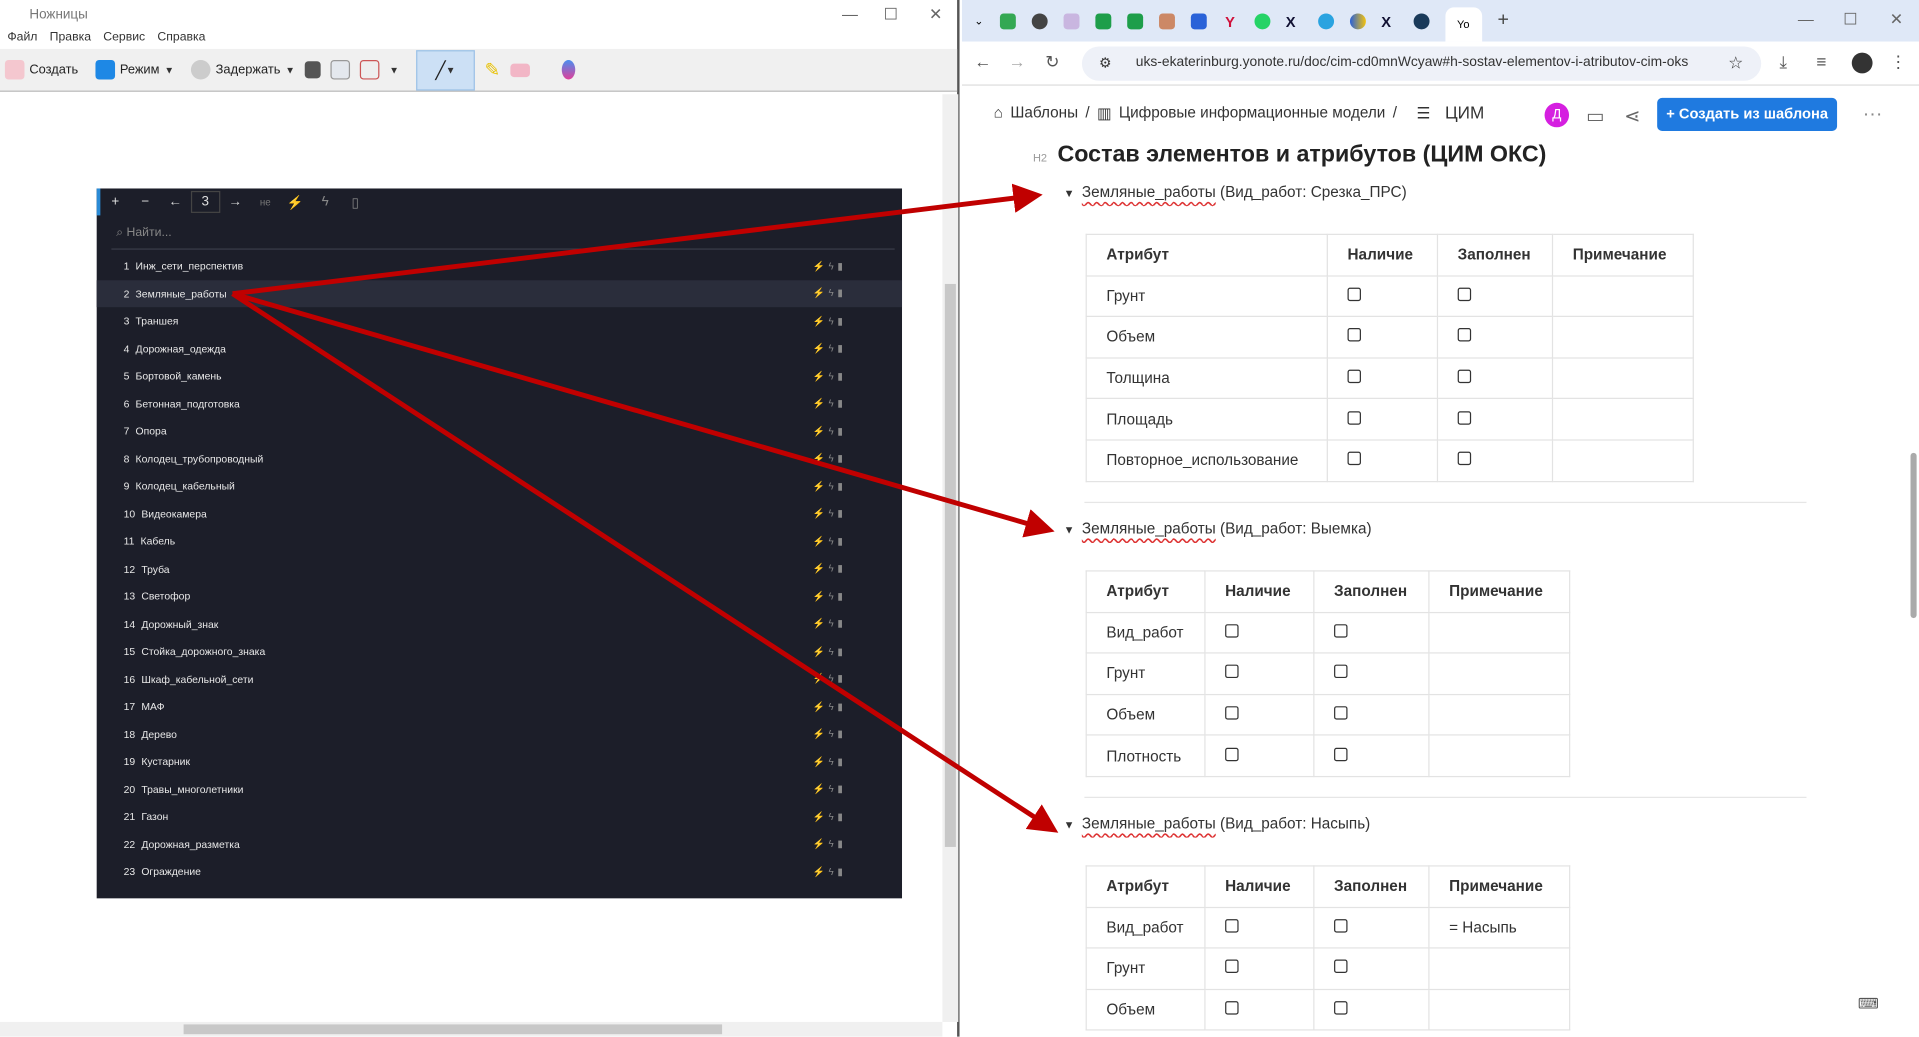  I want to click on list-item: 17 МАФ ⚡ϟ▮, so click(499, 706).